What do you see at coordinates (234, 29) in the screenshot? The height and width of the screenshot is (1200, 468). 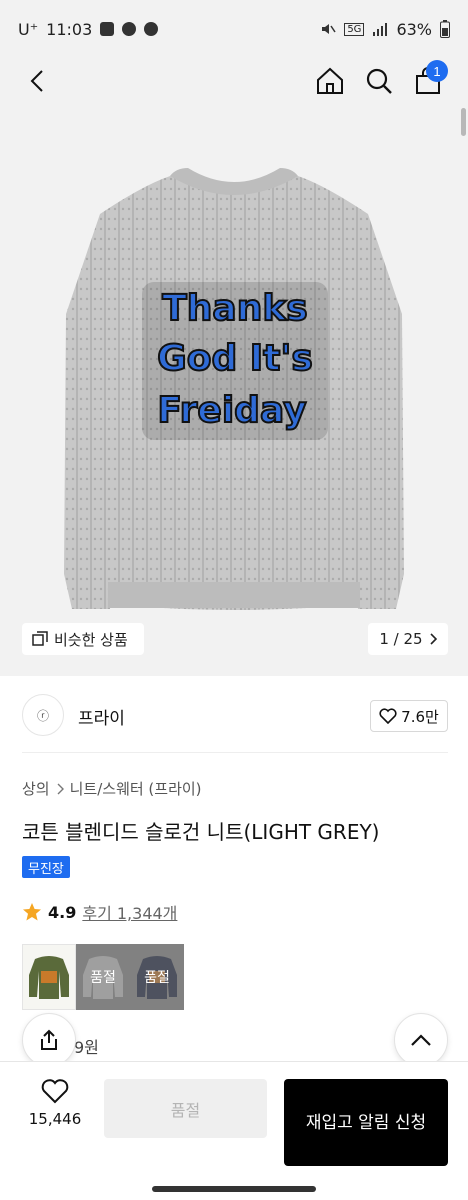 I see `status-bar: U⁺ 11:03 5G 63%` at bounding box center [234, 29].